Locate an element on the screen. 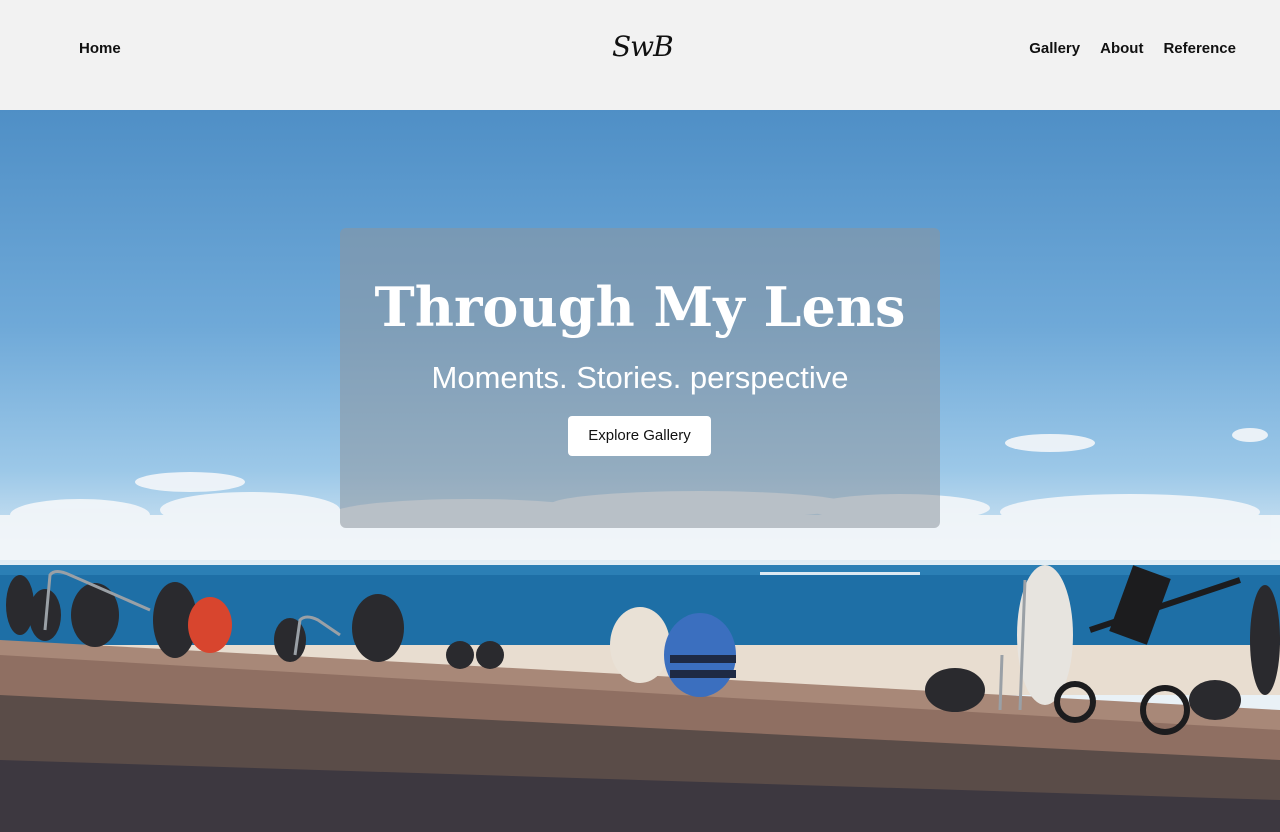  explore-gallery-button: Explore Gallery is located at coordinates (639, 436).